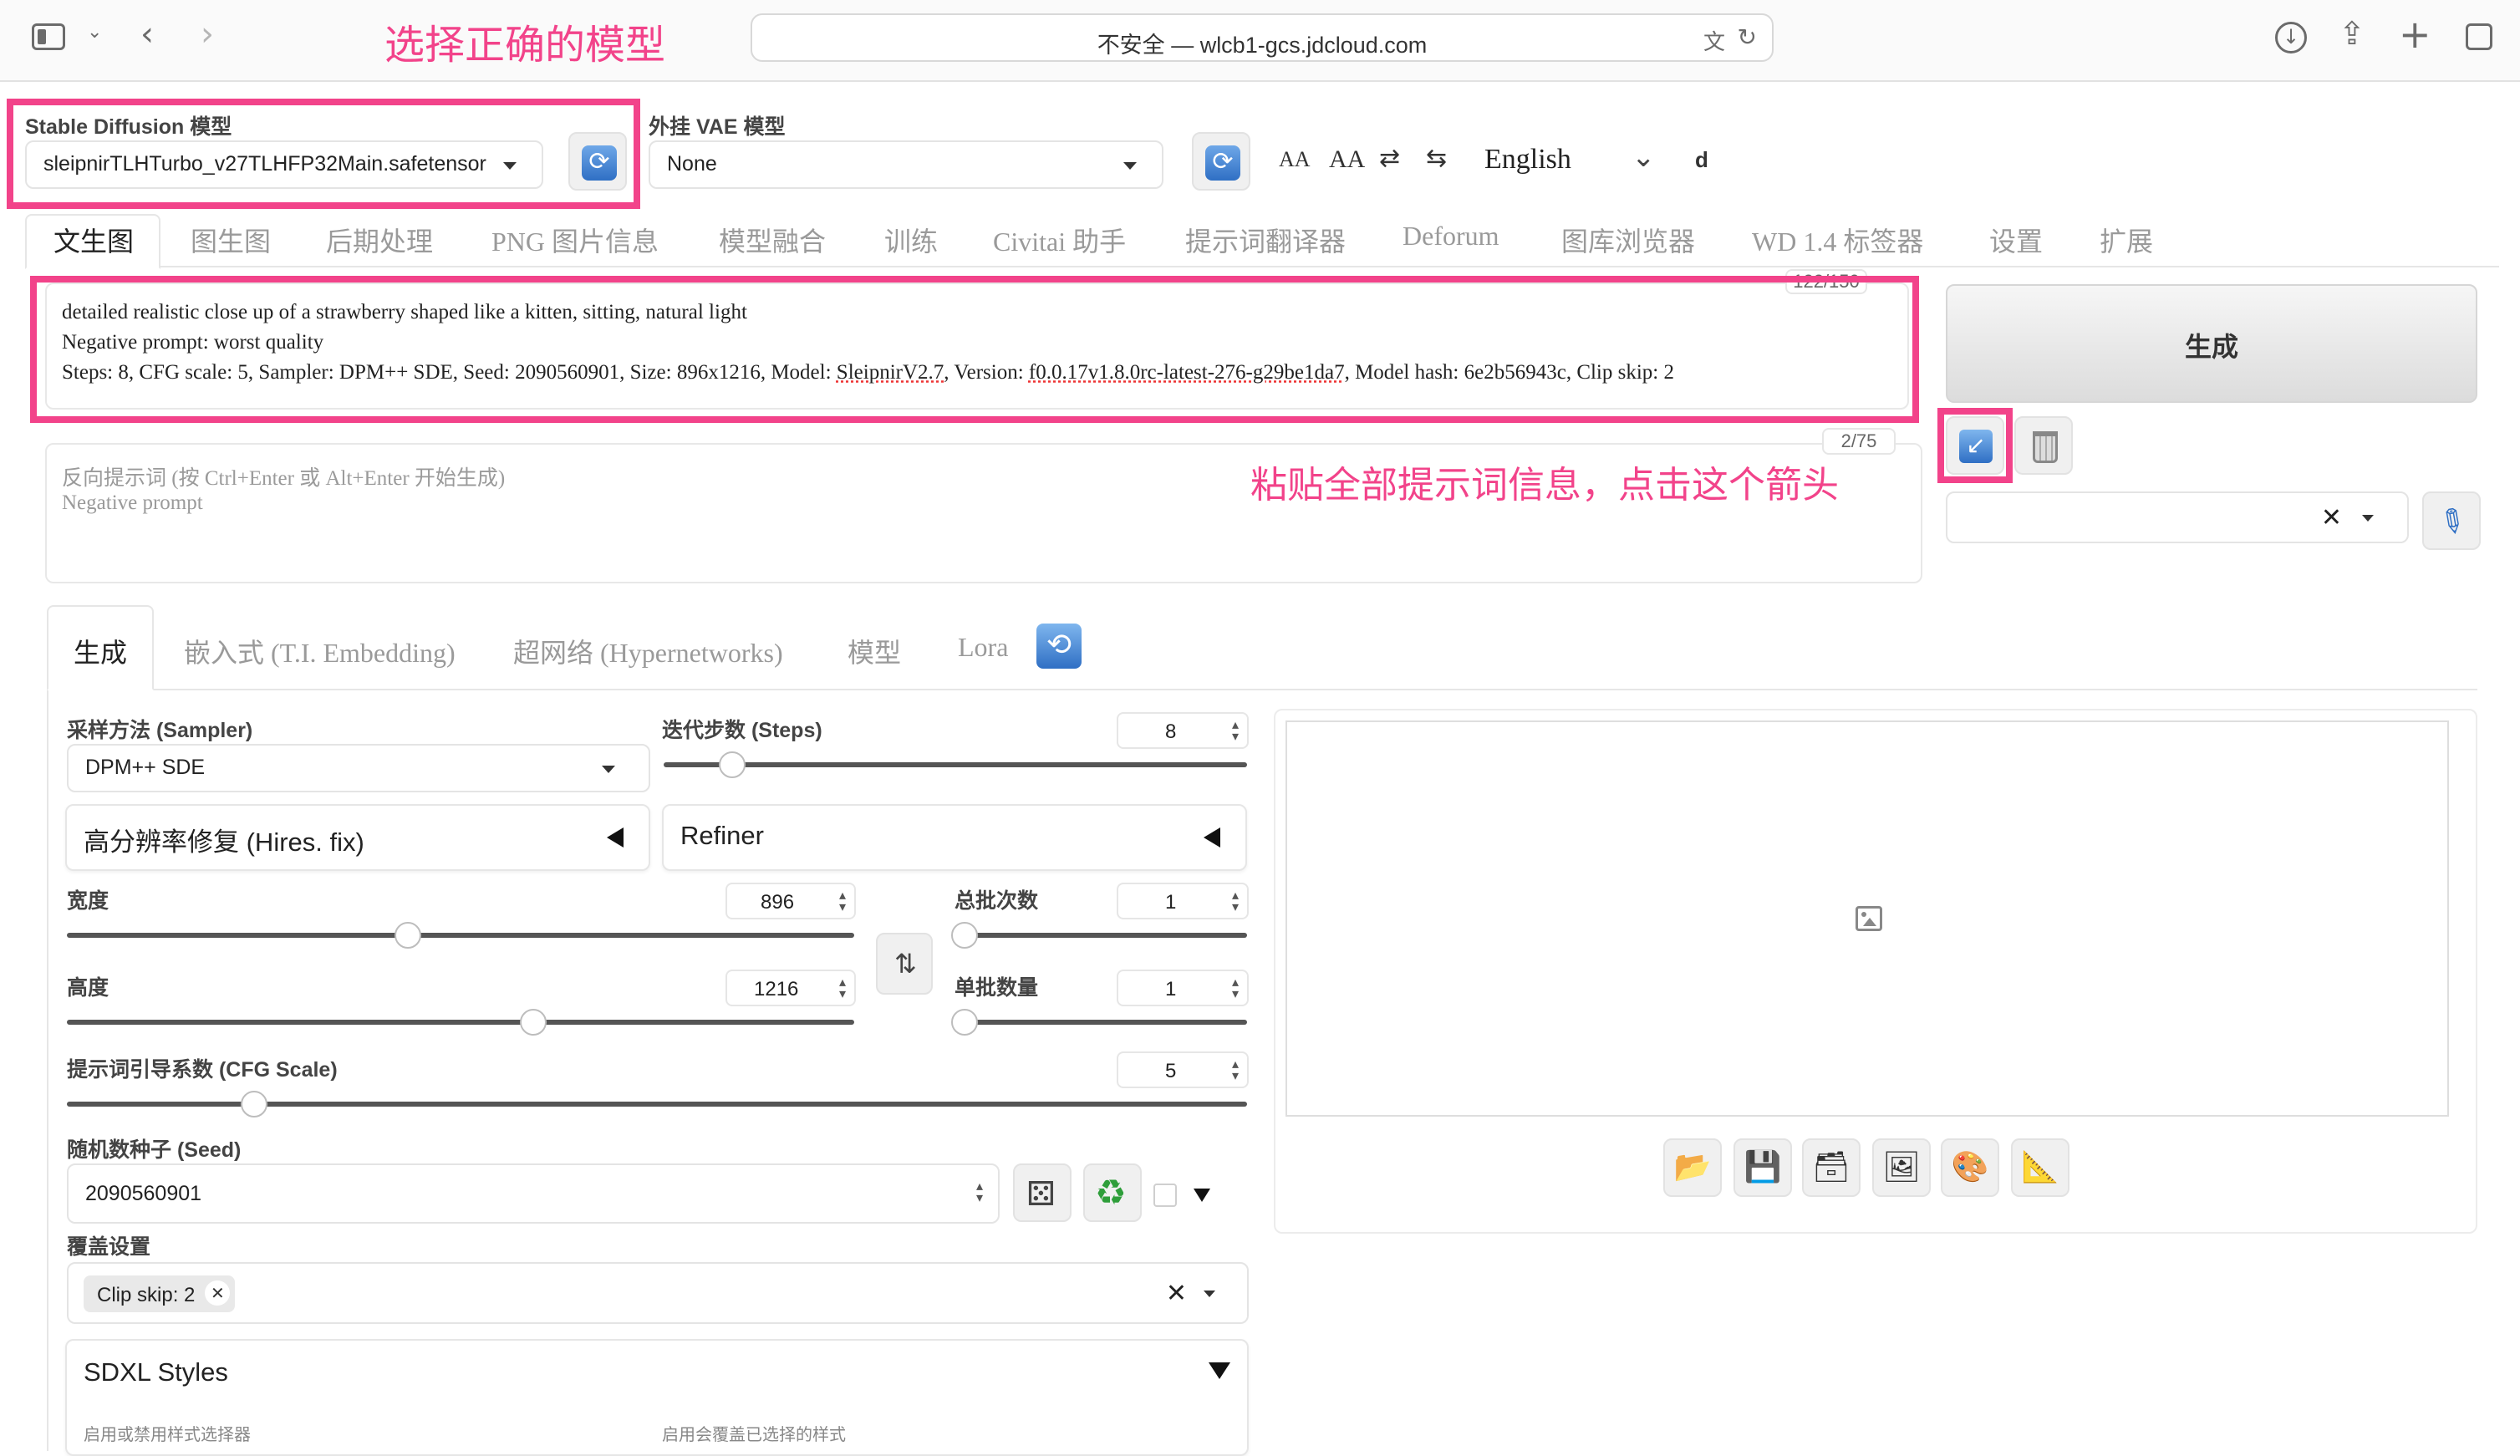 This screenshot has height=1456, width=2520. Describe the element at coordinates (1059, 240) in the screenshot. I see `tab-civitai: Civitai 助手` at that location.